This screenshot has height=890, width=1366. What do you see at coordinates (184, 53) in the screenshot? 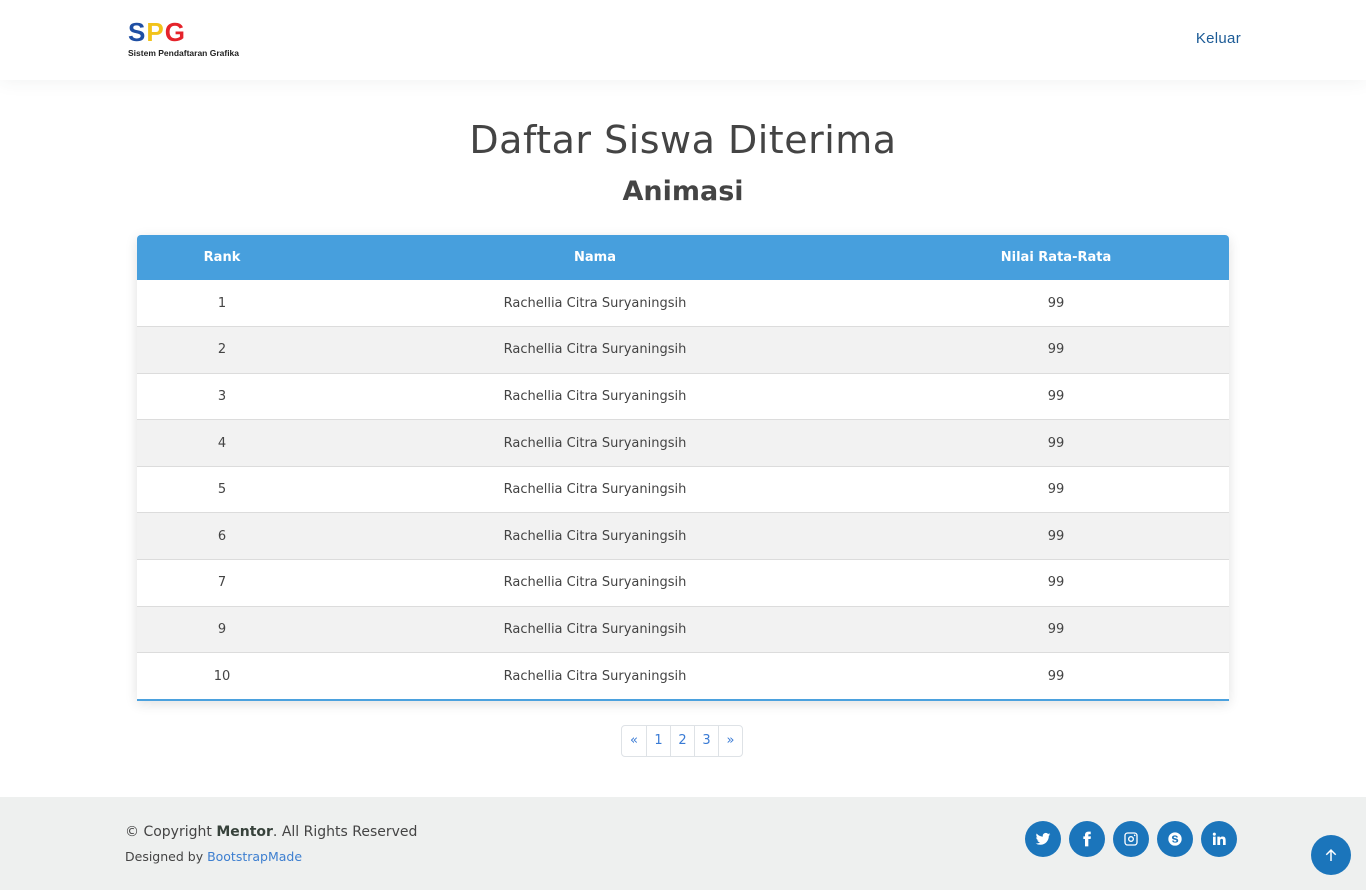
I see `logo-subtitle: Sistem Pendaftaran Grafika` at bounding box center [184, 53].